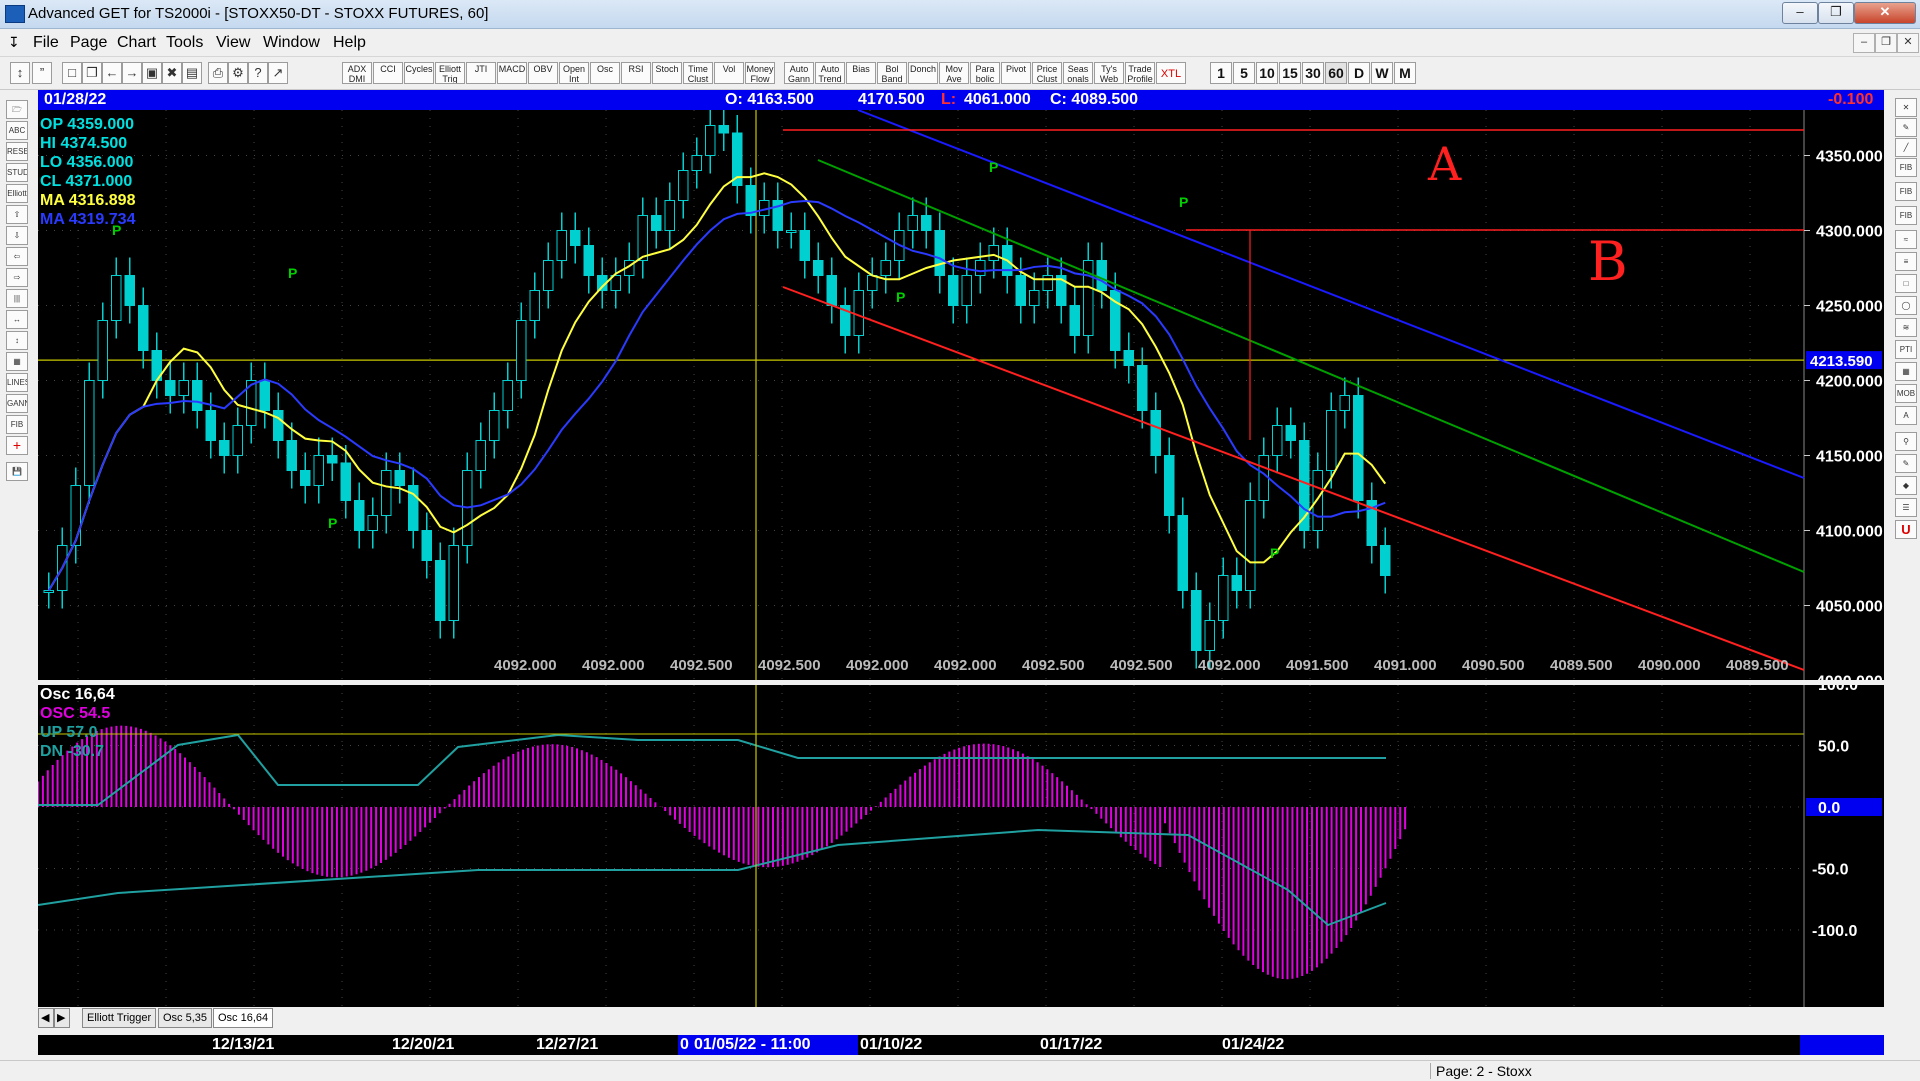 The image size is (1920, 1081). I want to click on fib-time-icon: FIB, so click(1906, 215).